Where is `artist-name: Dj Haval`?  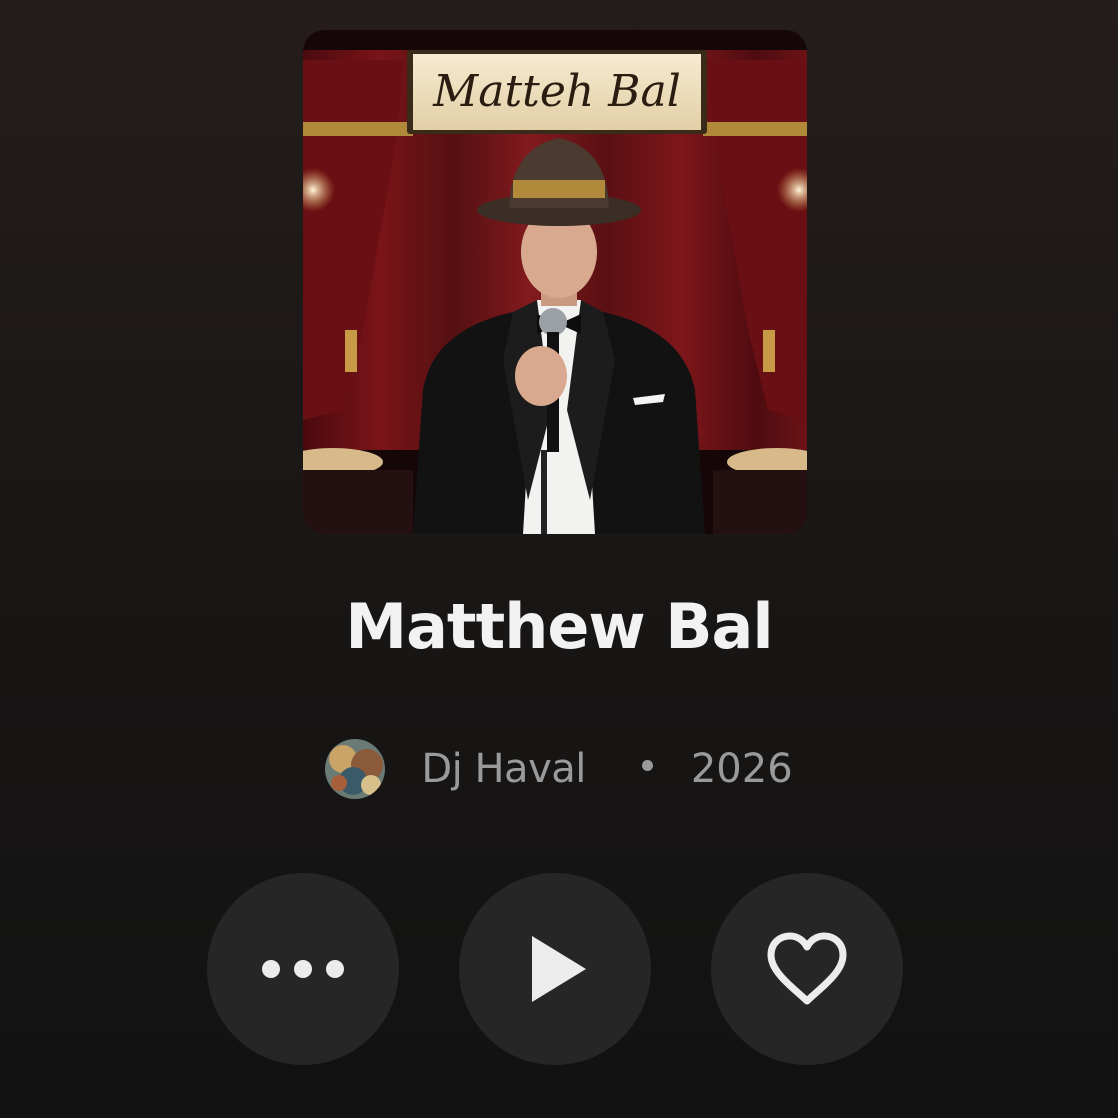
artist-name: Dj Haval is located at coordinates (503, 769).